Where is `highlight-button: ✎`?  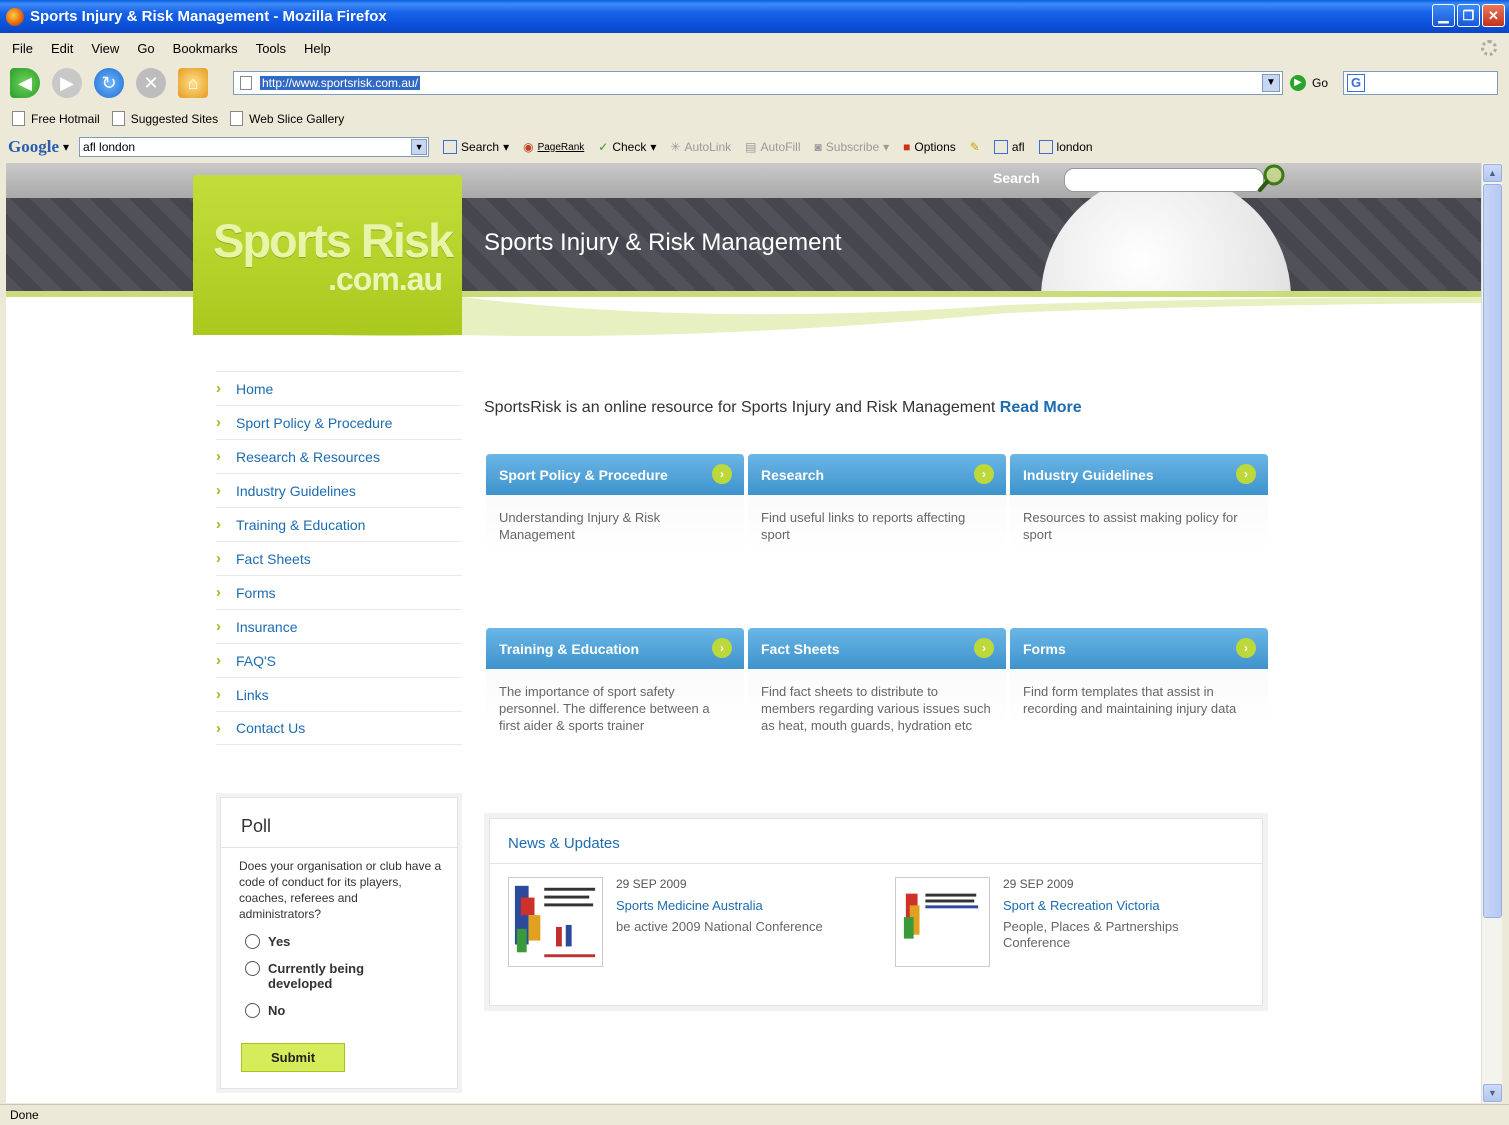 highlight-button: ✎ is located at coordinates (975, 147).